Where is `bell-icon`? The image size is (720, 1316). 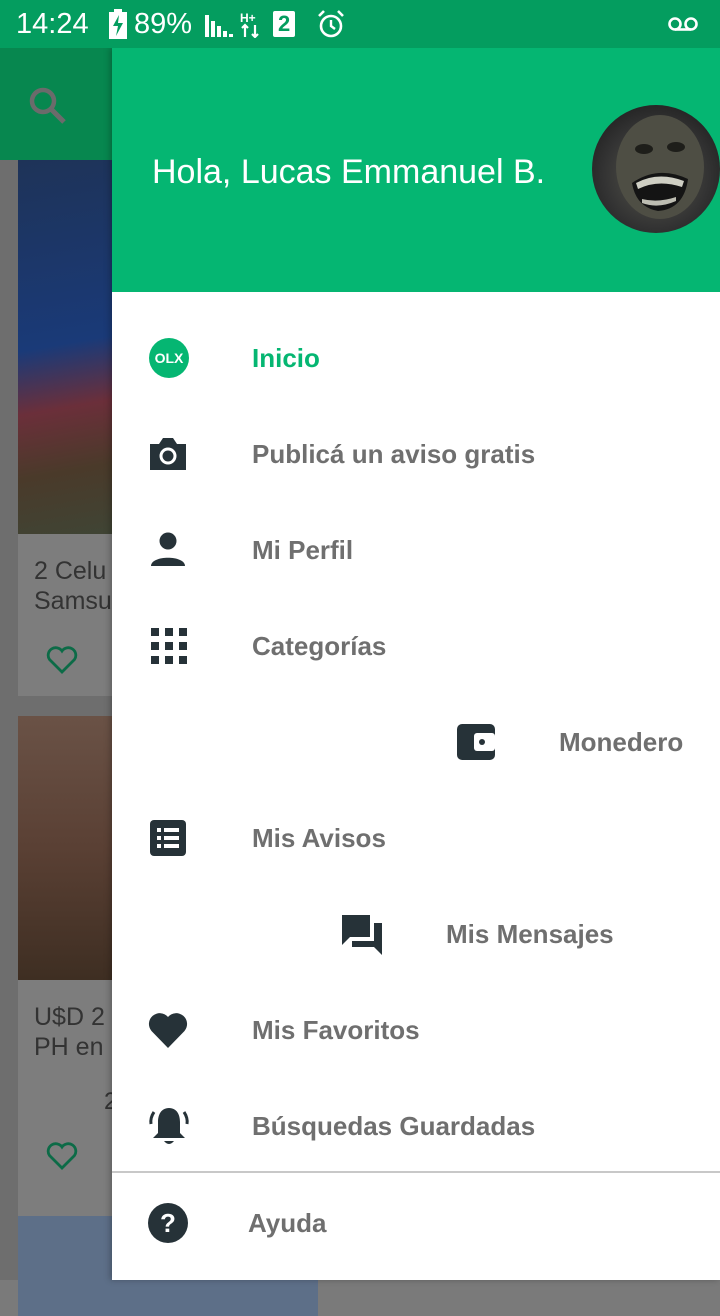
bell-icon is located at coordinates (169, 1126).